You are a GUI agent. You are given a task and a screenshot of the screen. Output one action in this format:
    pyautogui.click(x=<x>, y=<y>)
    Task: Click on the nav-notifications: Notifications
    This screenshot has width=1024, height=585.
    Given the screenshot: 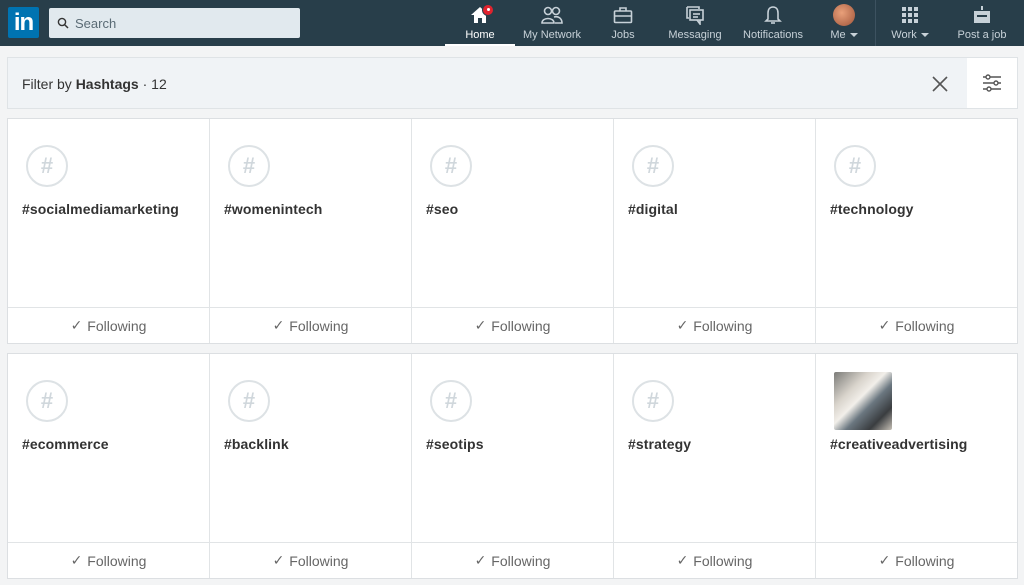 What is the action you would take?
    pyautogui.click(x=773, y=23)
    